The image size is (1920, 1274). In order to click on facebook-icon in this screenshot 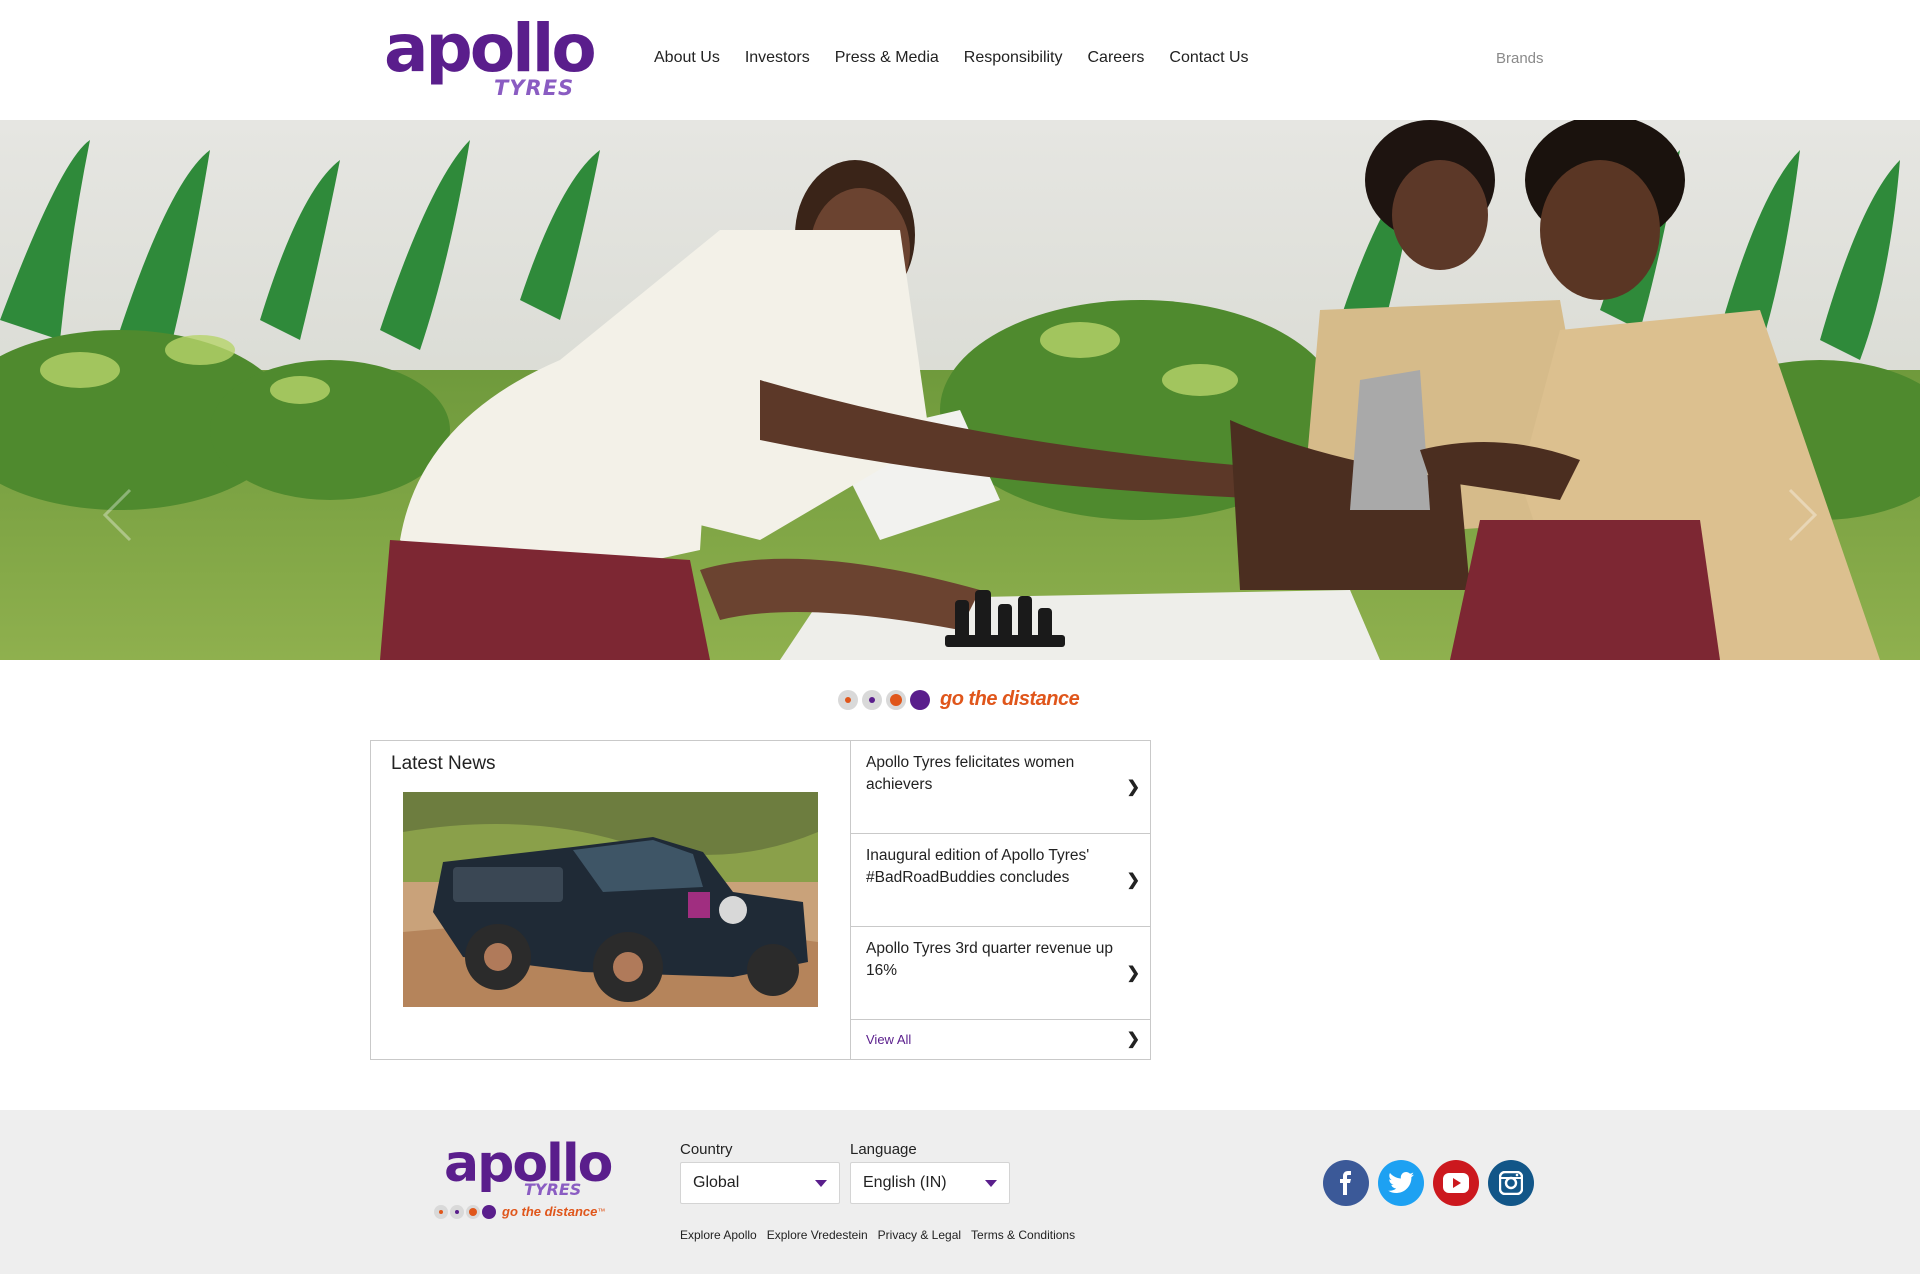, I will do `click(1346, 1183)`.